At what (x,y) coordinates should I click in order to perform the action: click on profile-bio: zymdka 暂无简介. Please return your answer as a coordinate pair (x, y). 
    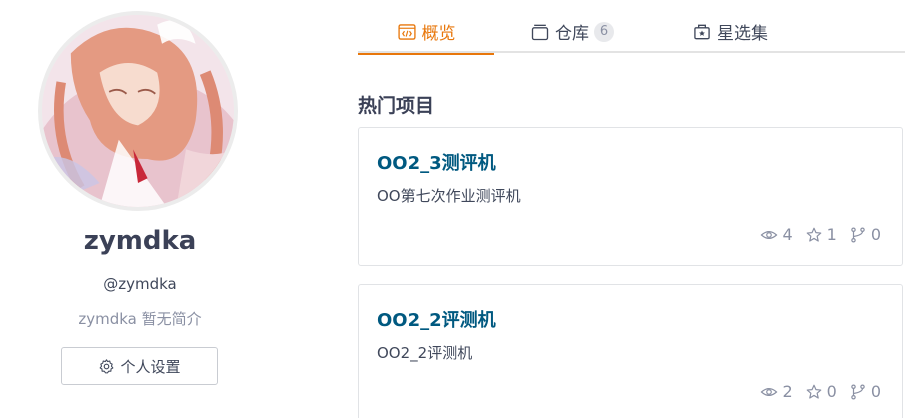
    Looking at the image, I should click on (140, 319).